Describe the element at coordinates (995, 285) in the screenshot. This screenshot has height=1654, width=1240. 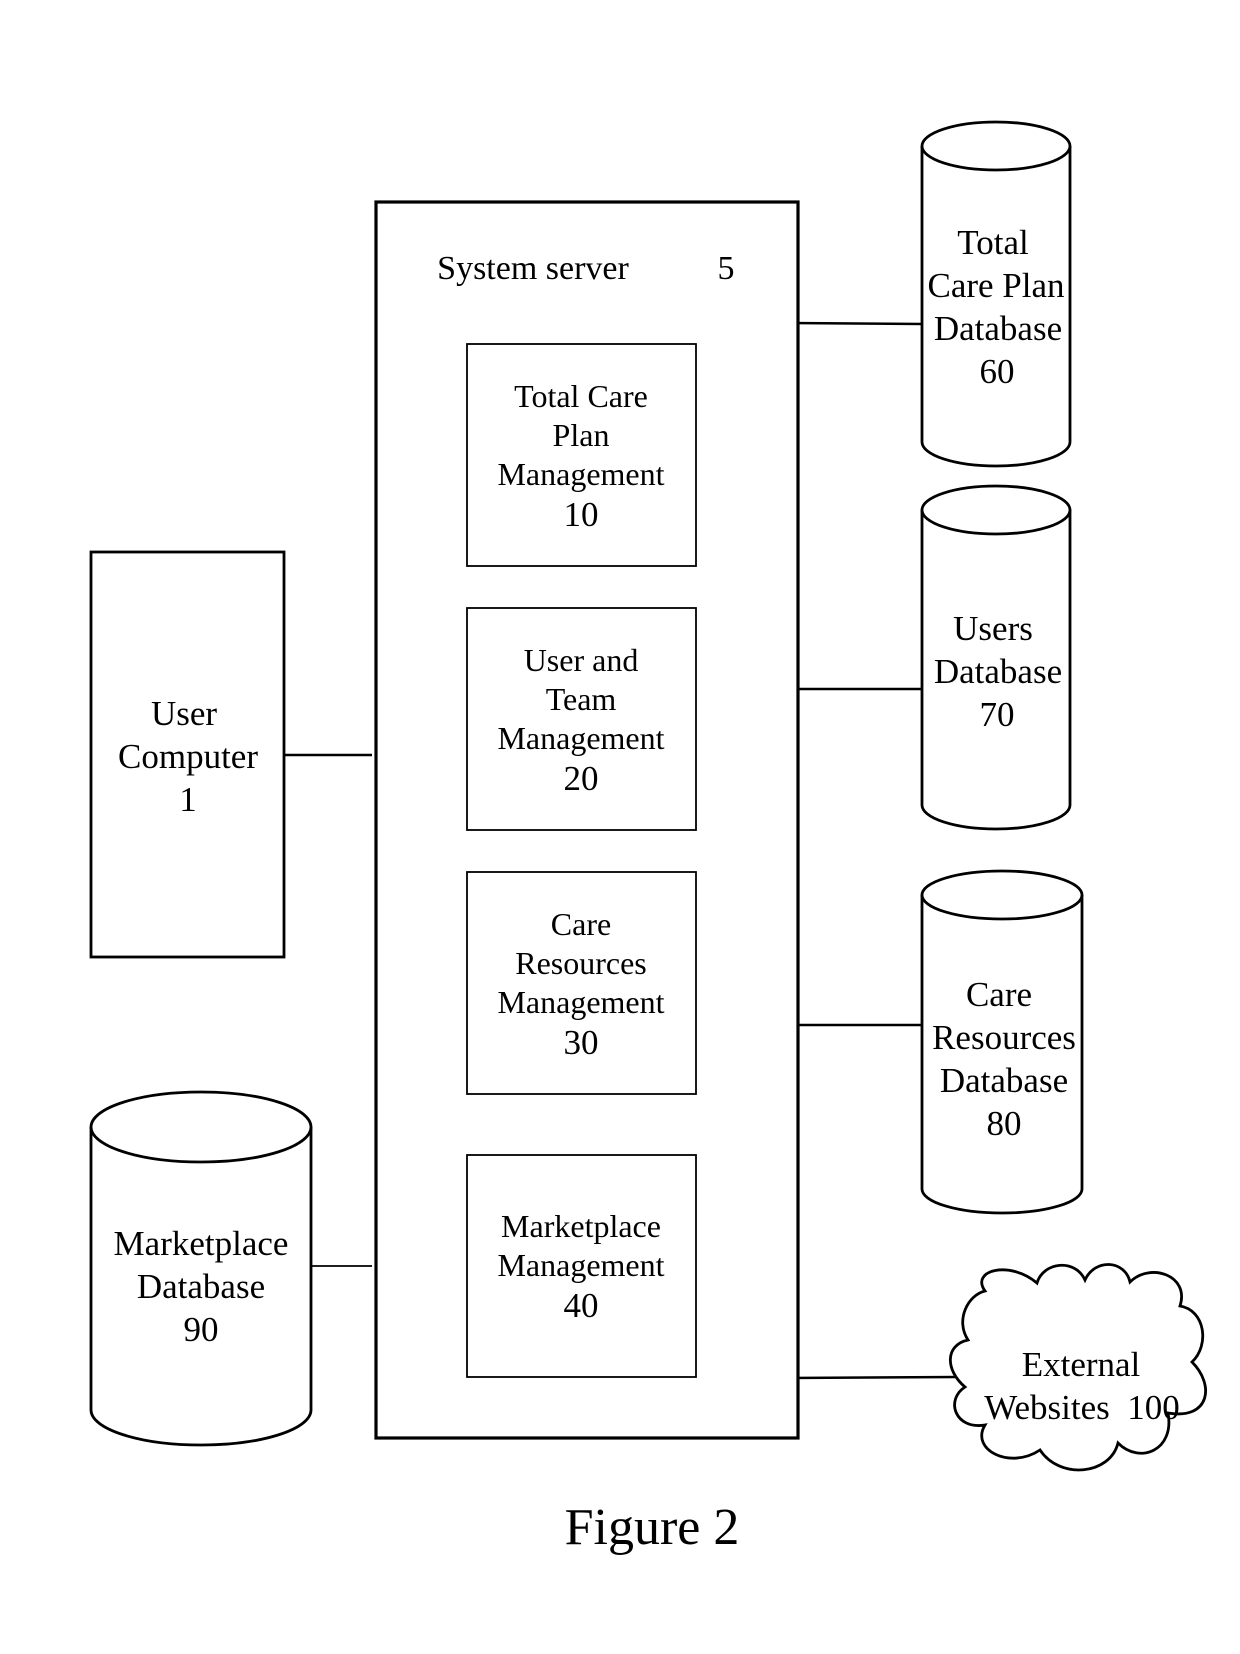
I see `database-label-line: Care Plan` at that location.